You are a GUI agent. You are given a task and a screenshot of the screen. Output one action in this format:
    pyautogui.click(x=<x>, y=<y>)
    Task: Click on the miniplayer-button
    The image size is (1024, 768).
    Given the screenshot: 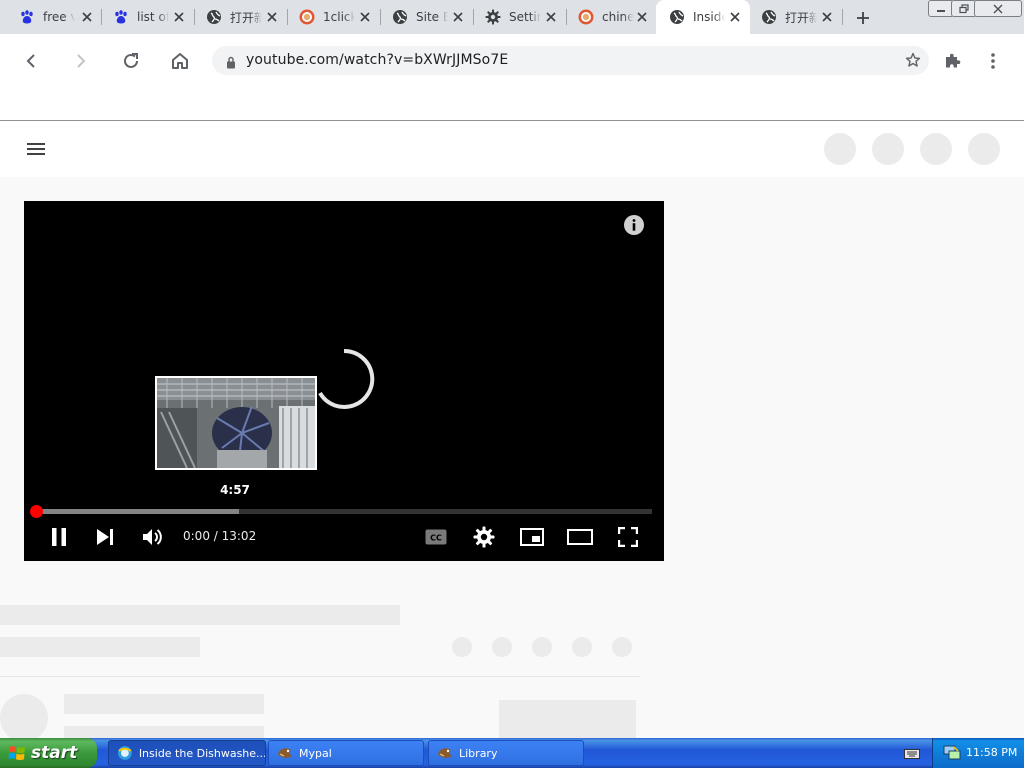 What is the action you would take?
    pyautogui.click(x=532, y=537)
    